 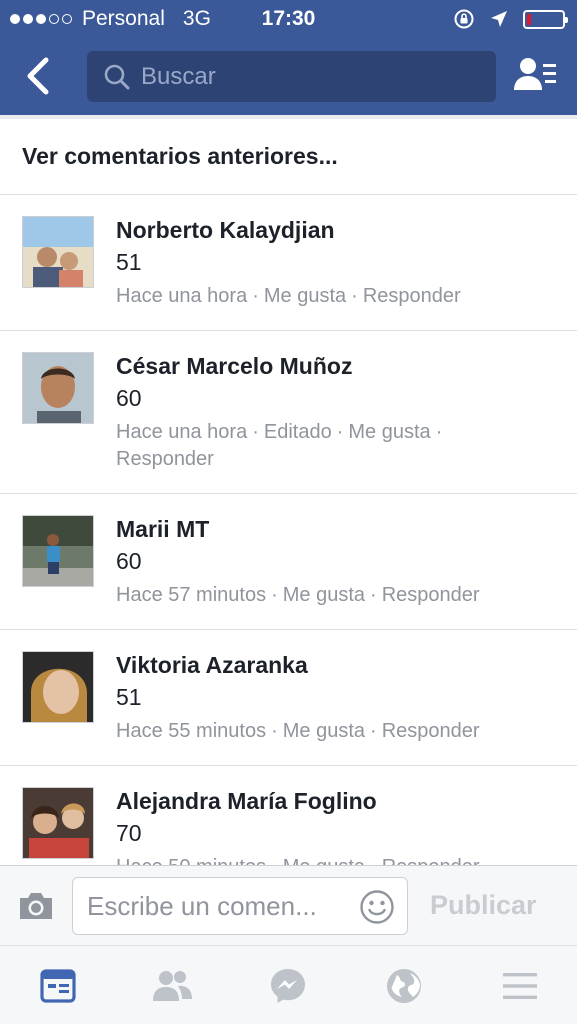 I want to click on comment-meta: Hace una hora · Editado · Me gusta · Responder, so click(x=335, y=446).